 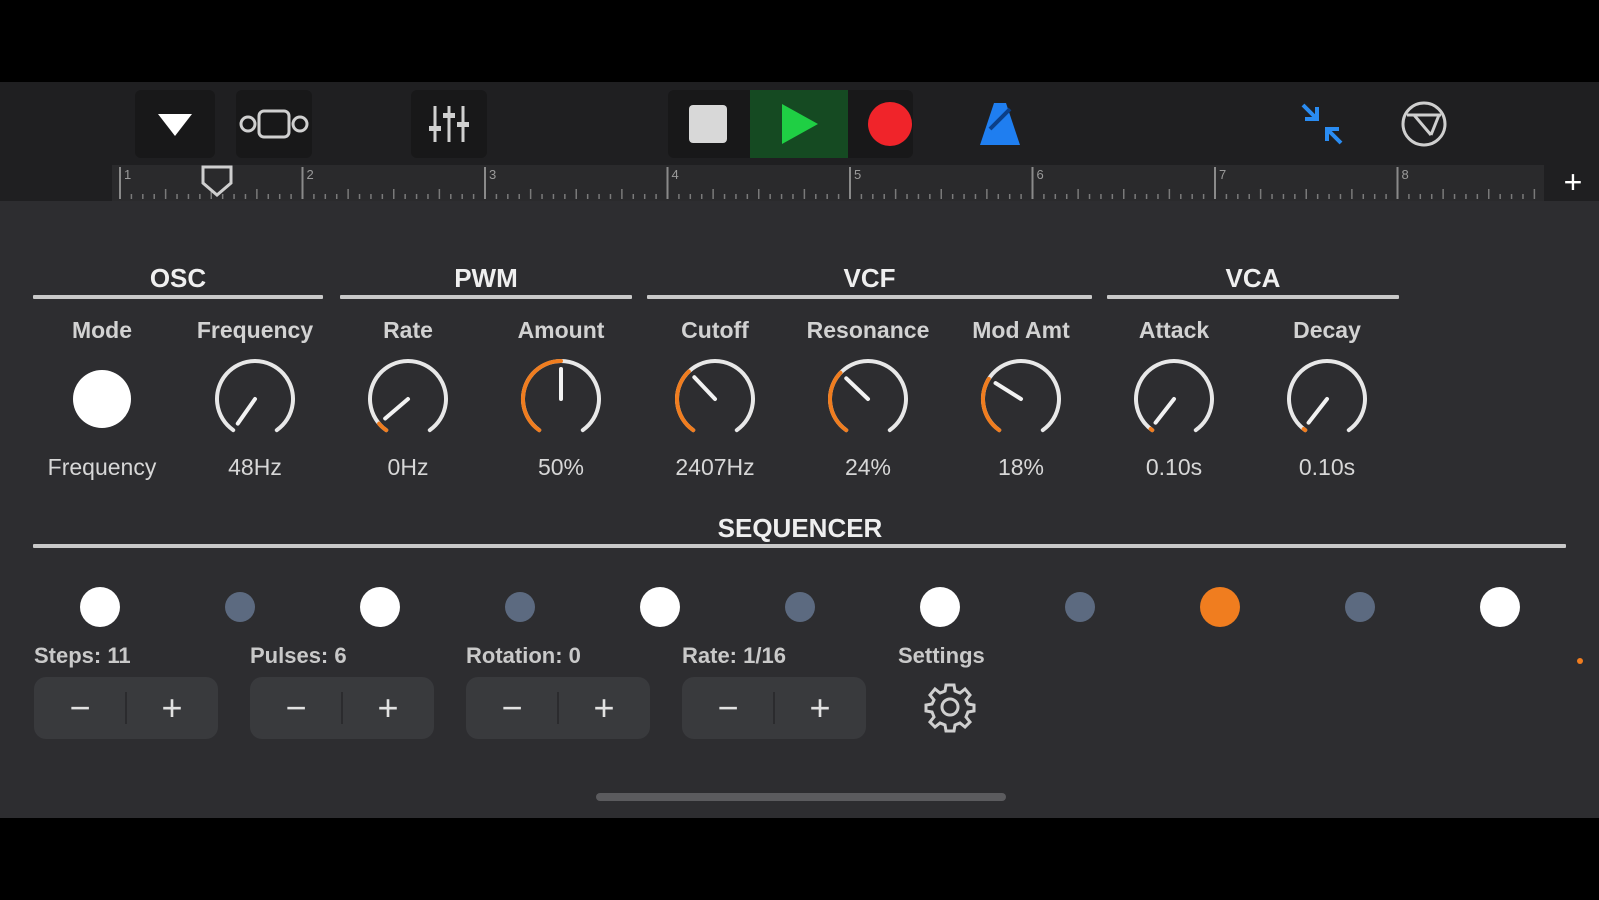 I want to click on steps-stepper: − +, so click(x=126, y=708).